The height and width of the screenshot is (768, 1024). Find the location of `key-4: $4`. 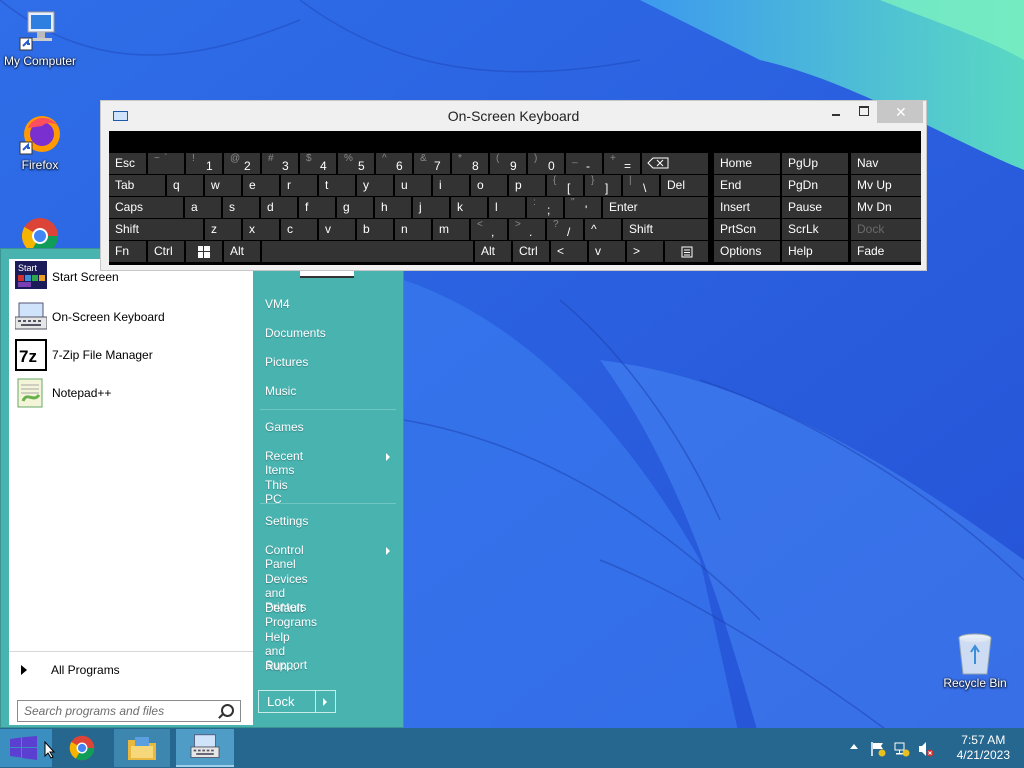

key-4: $4 is located at coordinates (318, 163).